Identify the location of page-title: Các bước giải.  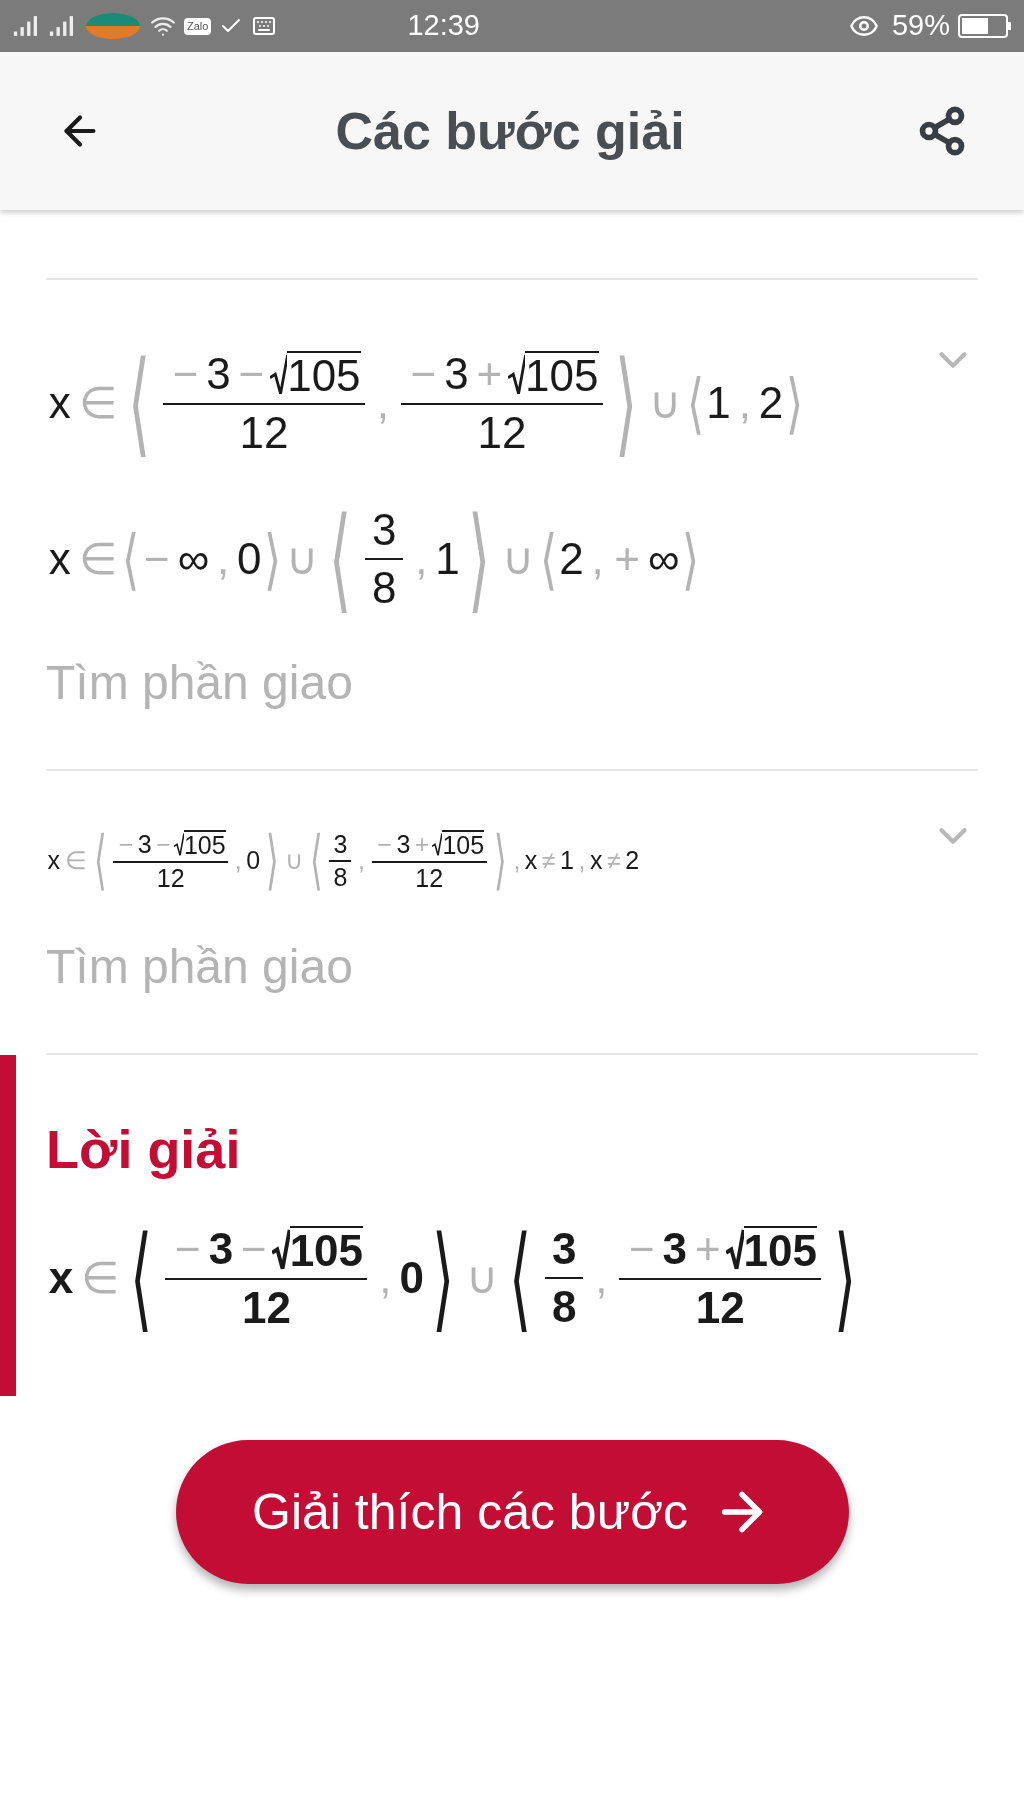
(510, 131).